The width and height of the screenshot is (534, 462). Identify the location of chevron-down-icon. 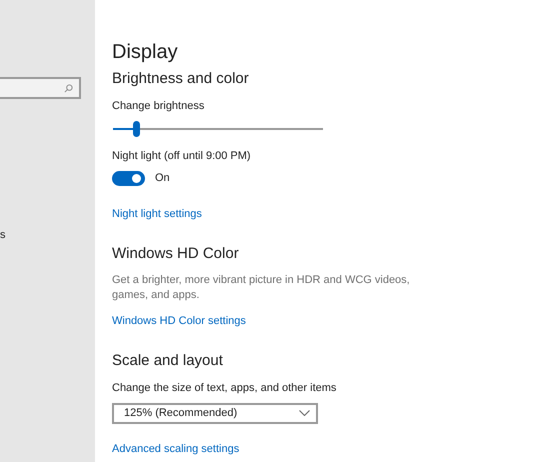
(304, 413).